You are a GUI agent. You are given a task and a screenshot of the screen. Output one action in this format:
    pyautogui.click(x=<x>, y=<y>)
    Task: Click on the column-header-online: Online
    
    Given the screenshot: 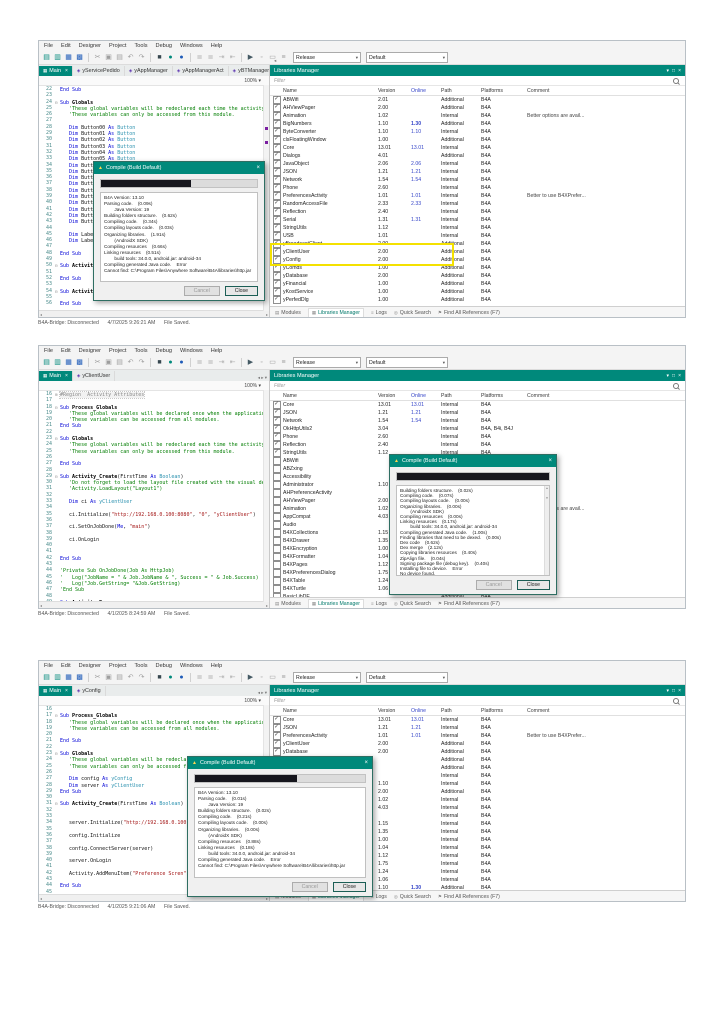 What is the action you would take?
    pyautogui.click(x=426, y=711)
    